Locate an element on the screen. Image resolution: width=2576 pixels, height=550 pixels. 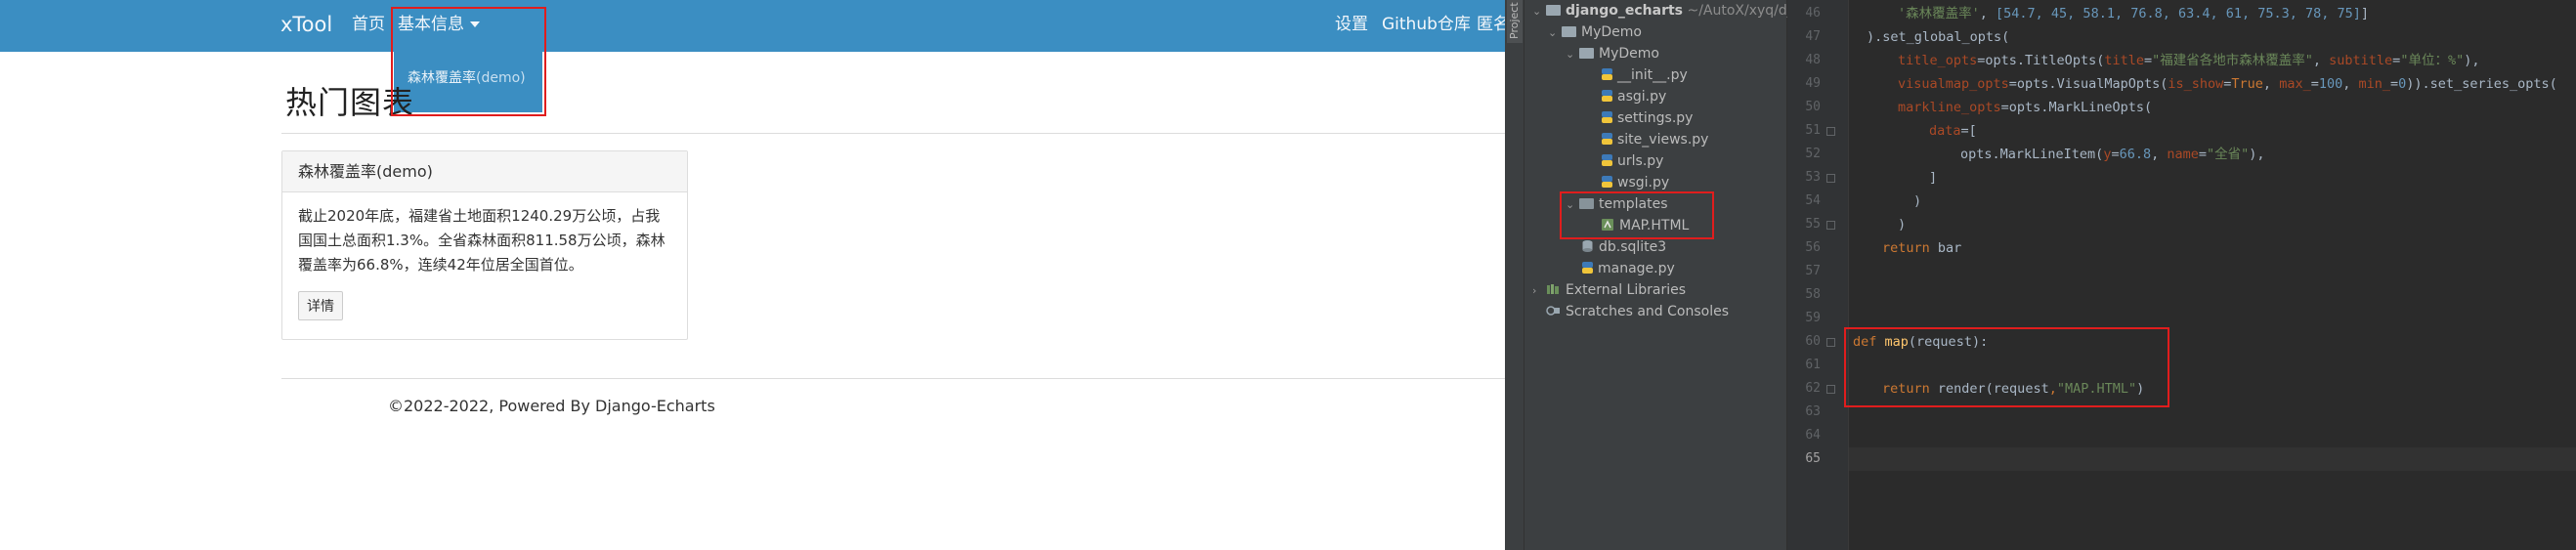
tree-scratches-label: Scratches and Consoles is located at coordinates (1648, 311).